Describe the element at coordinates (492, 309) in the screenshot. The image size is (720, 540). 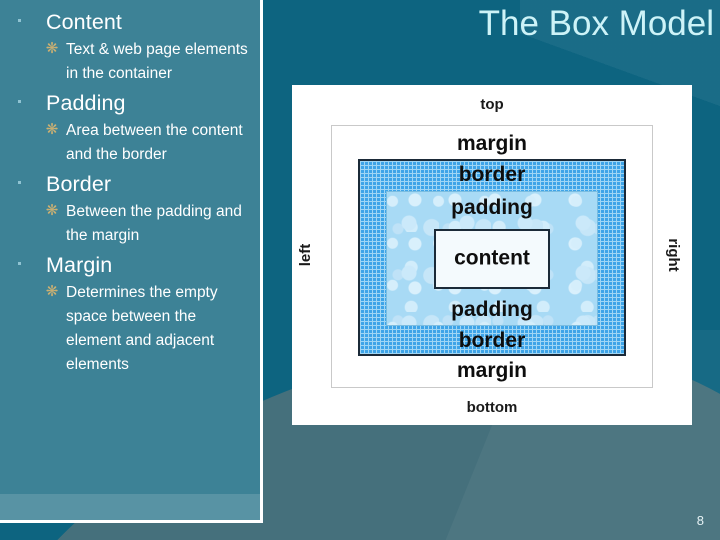
I see `padding-label-bottom: padding` at that location.